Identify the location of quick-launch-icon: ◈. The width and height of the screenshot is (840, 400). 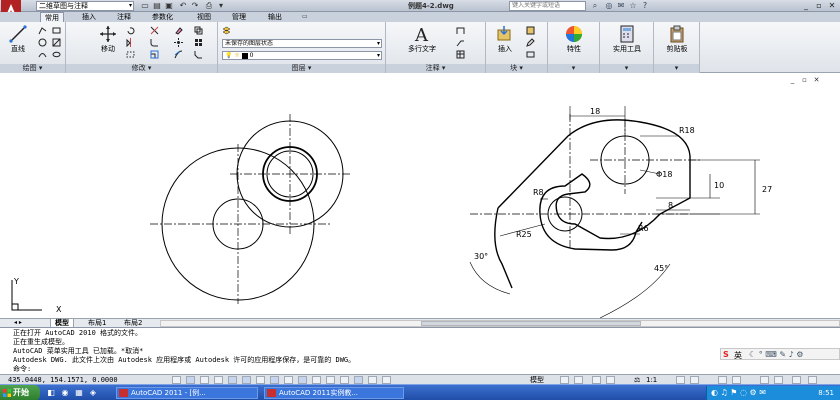
(93, 393).